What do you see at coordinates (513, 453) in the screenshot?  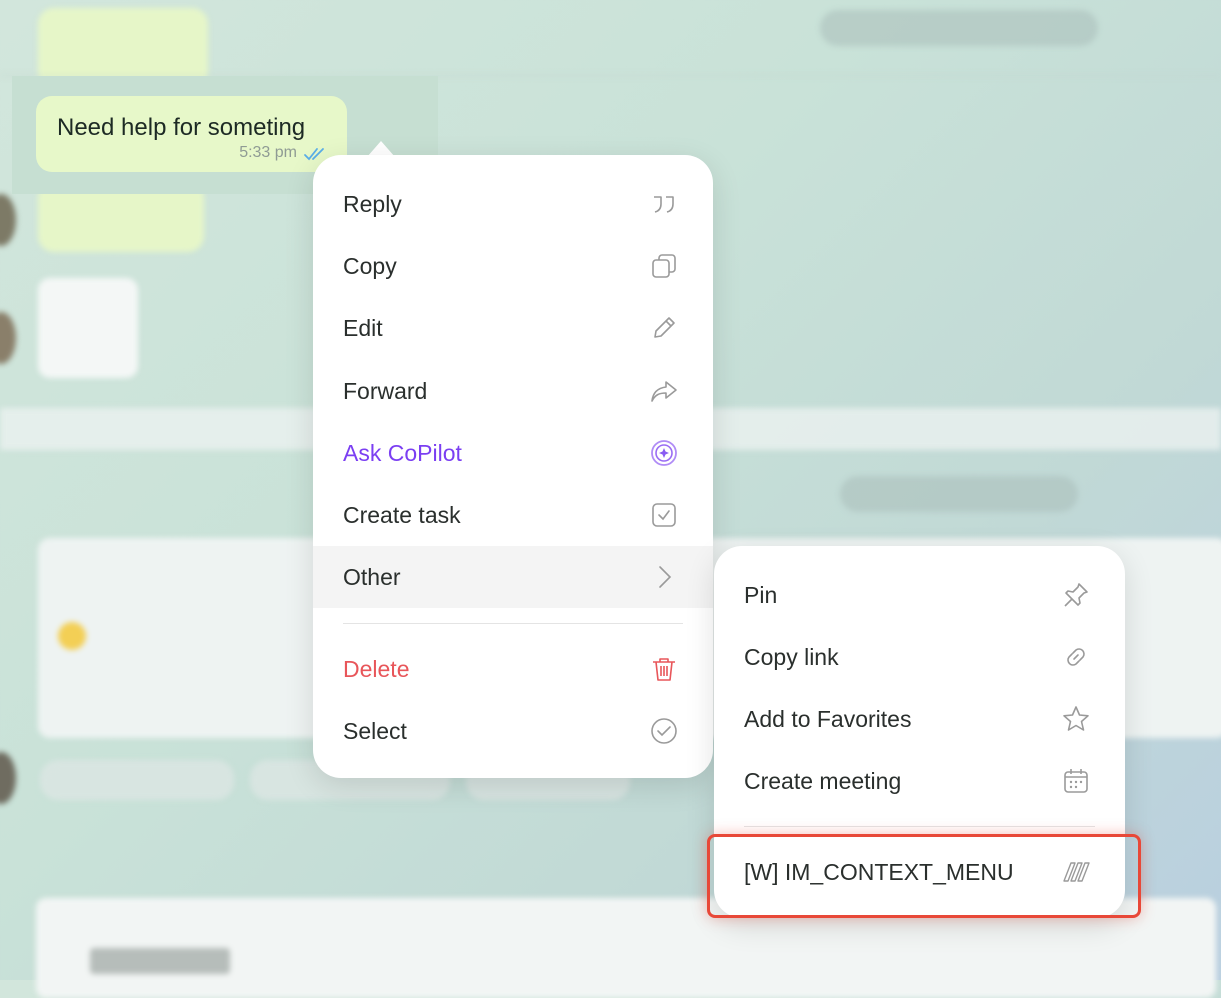 I see `menu-item-ask-copilot: Ask CoPilot` at bounding box center [513, 453].